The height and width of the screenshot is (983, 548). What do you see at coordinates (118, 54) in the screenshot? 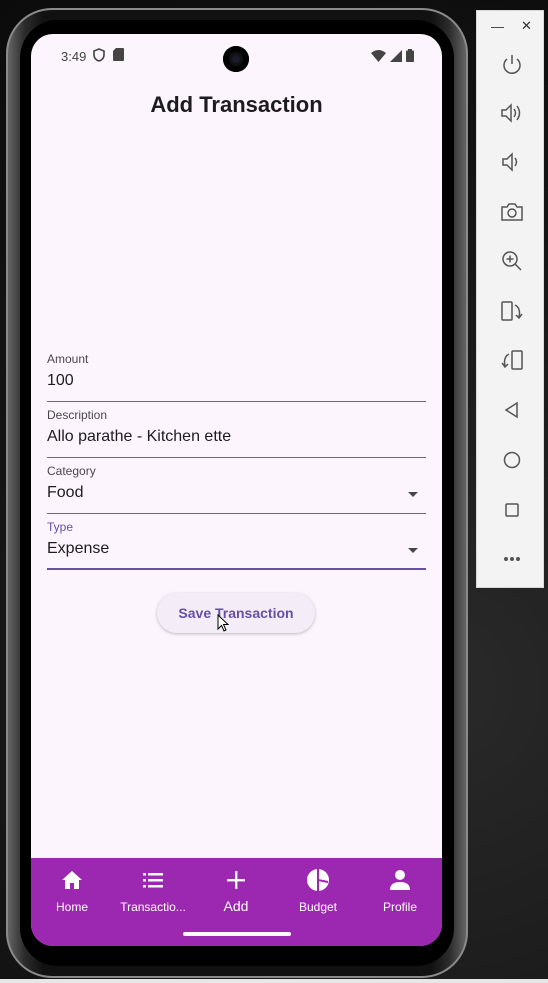
I see `sd-card-icon` at bounding box center [118, 54].